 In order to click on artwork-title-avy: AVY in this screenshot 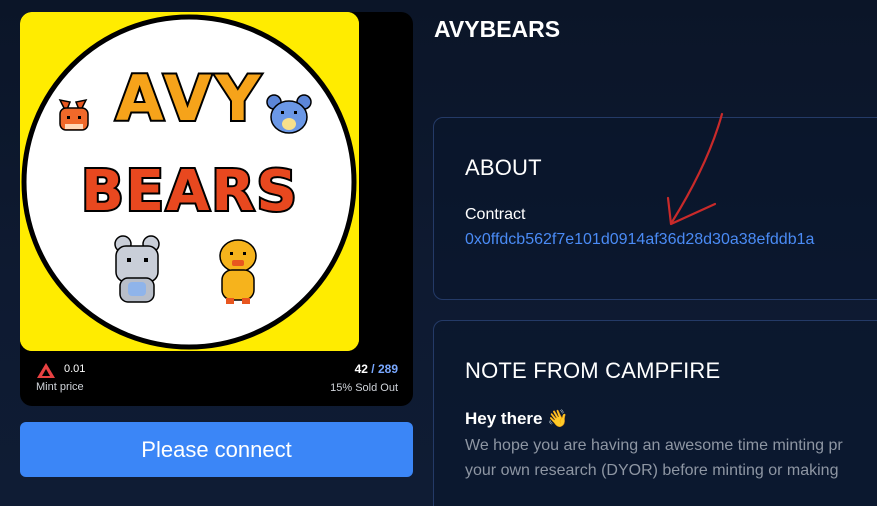, I will do `click(190, 98)`.